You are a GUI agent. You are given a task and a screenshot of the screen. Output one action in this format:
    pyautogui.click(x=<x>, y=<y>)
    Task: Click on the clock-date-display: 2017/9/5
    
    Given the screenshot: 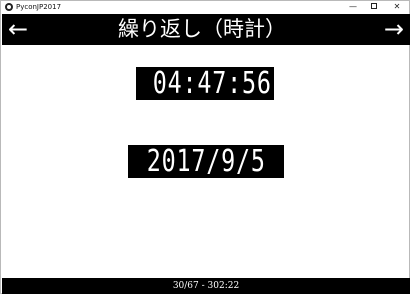 What is the action you would take?
    pyautogui.click(x=206, y=161)
    